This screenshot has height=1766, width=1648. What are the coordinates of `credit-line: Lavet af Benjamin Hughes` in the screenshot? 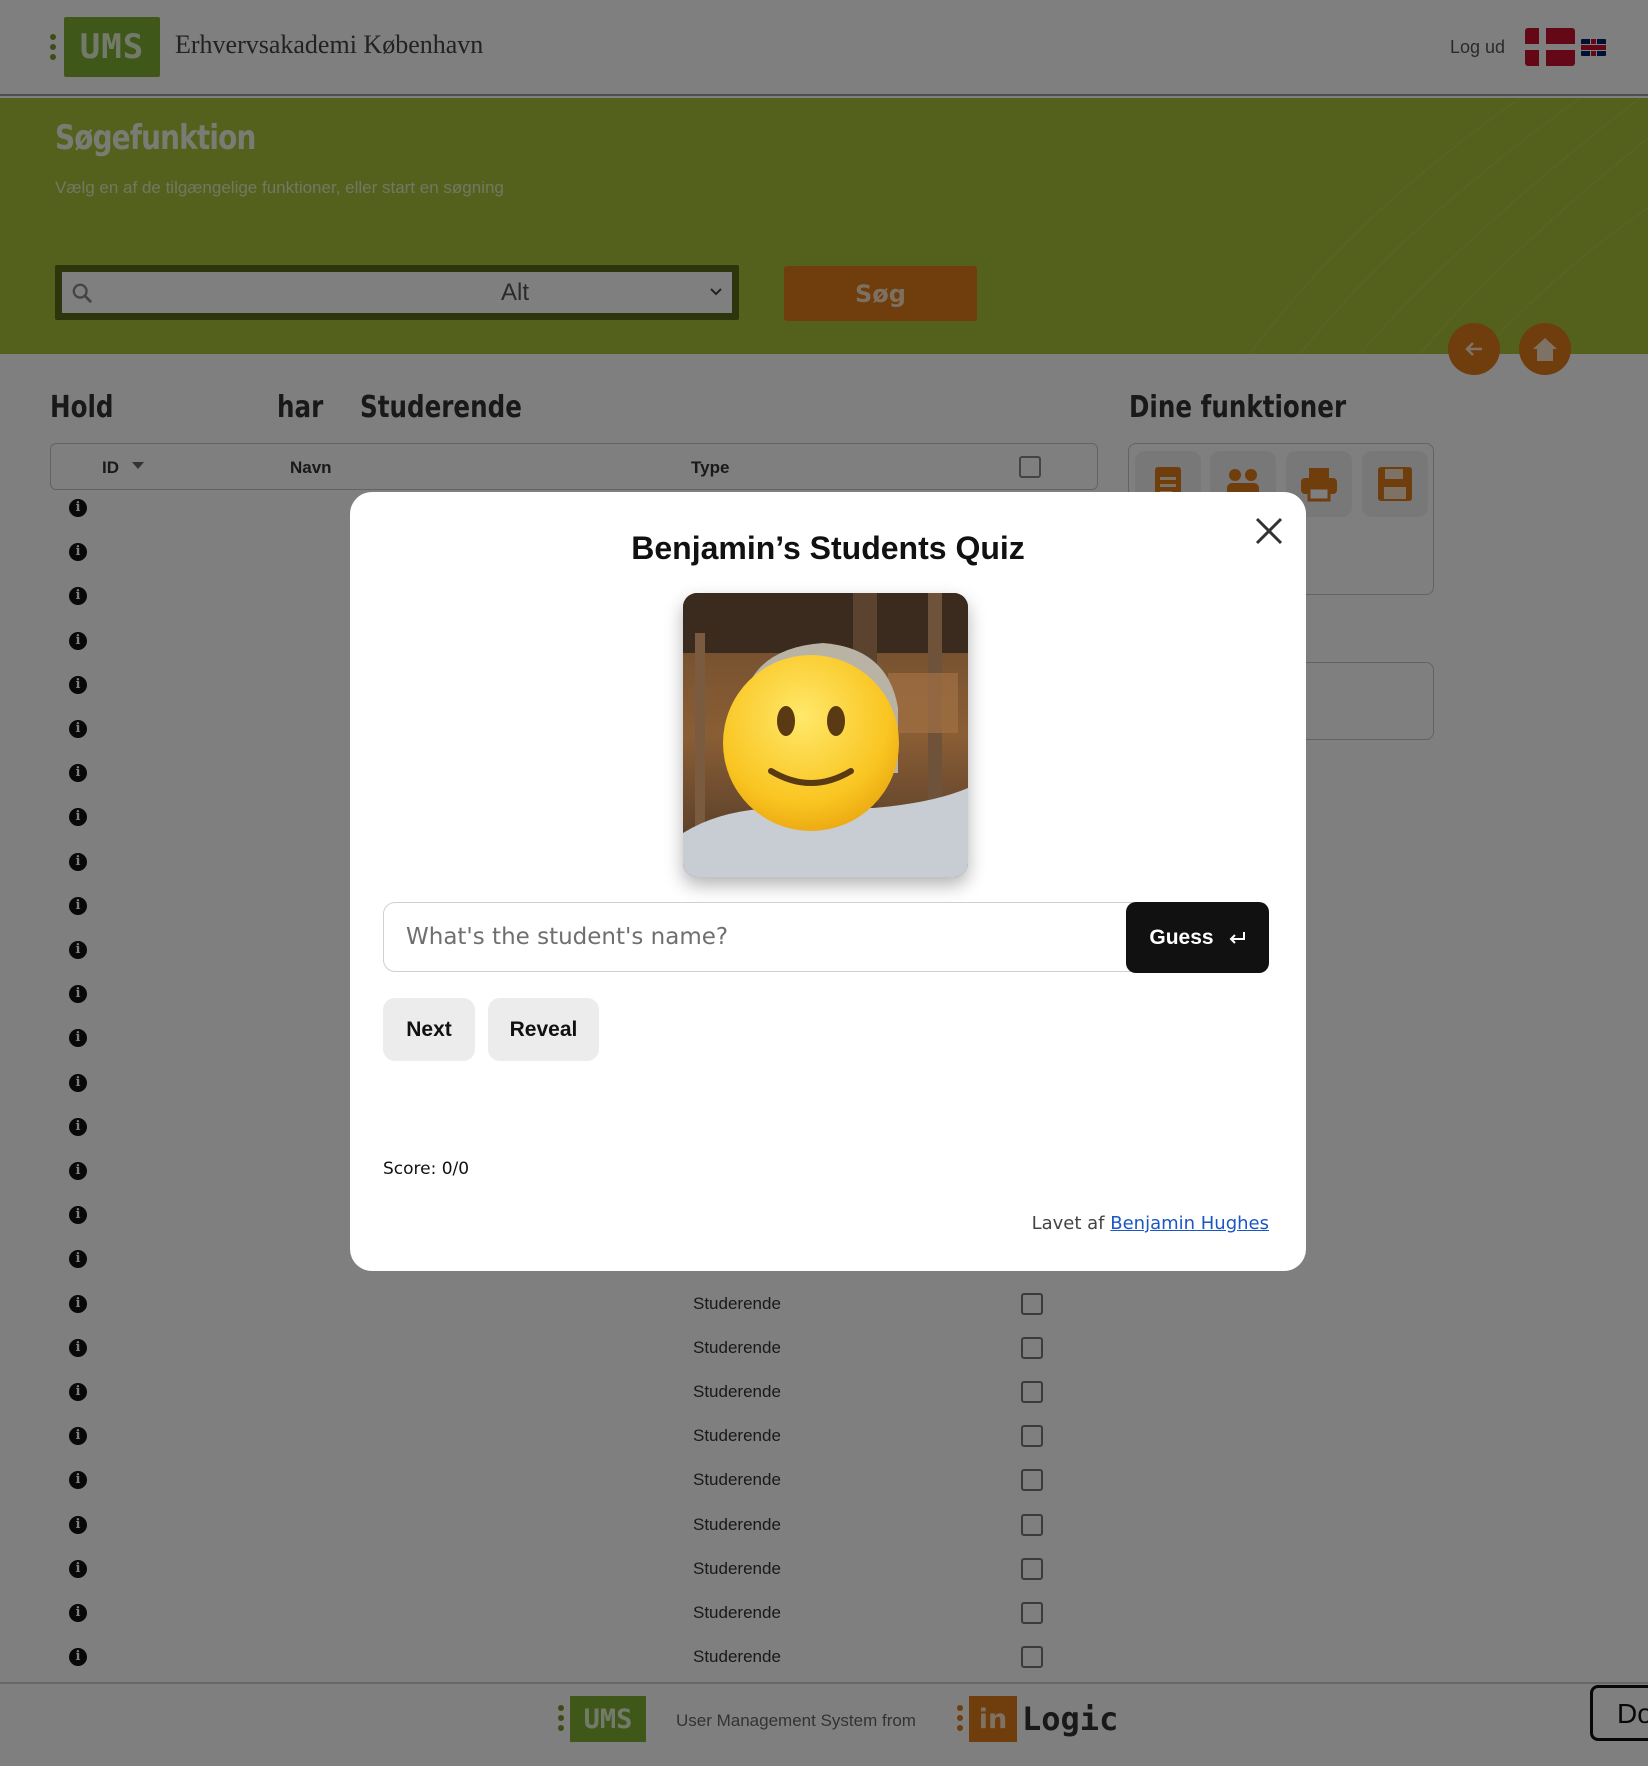 It's located at (1150, 1223).